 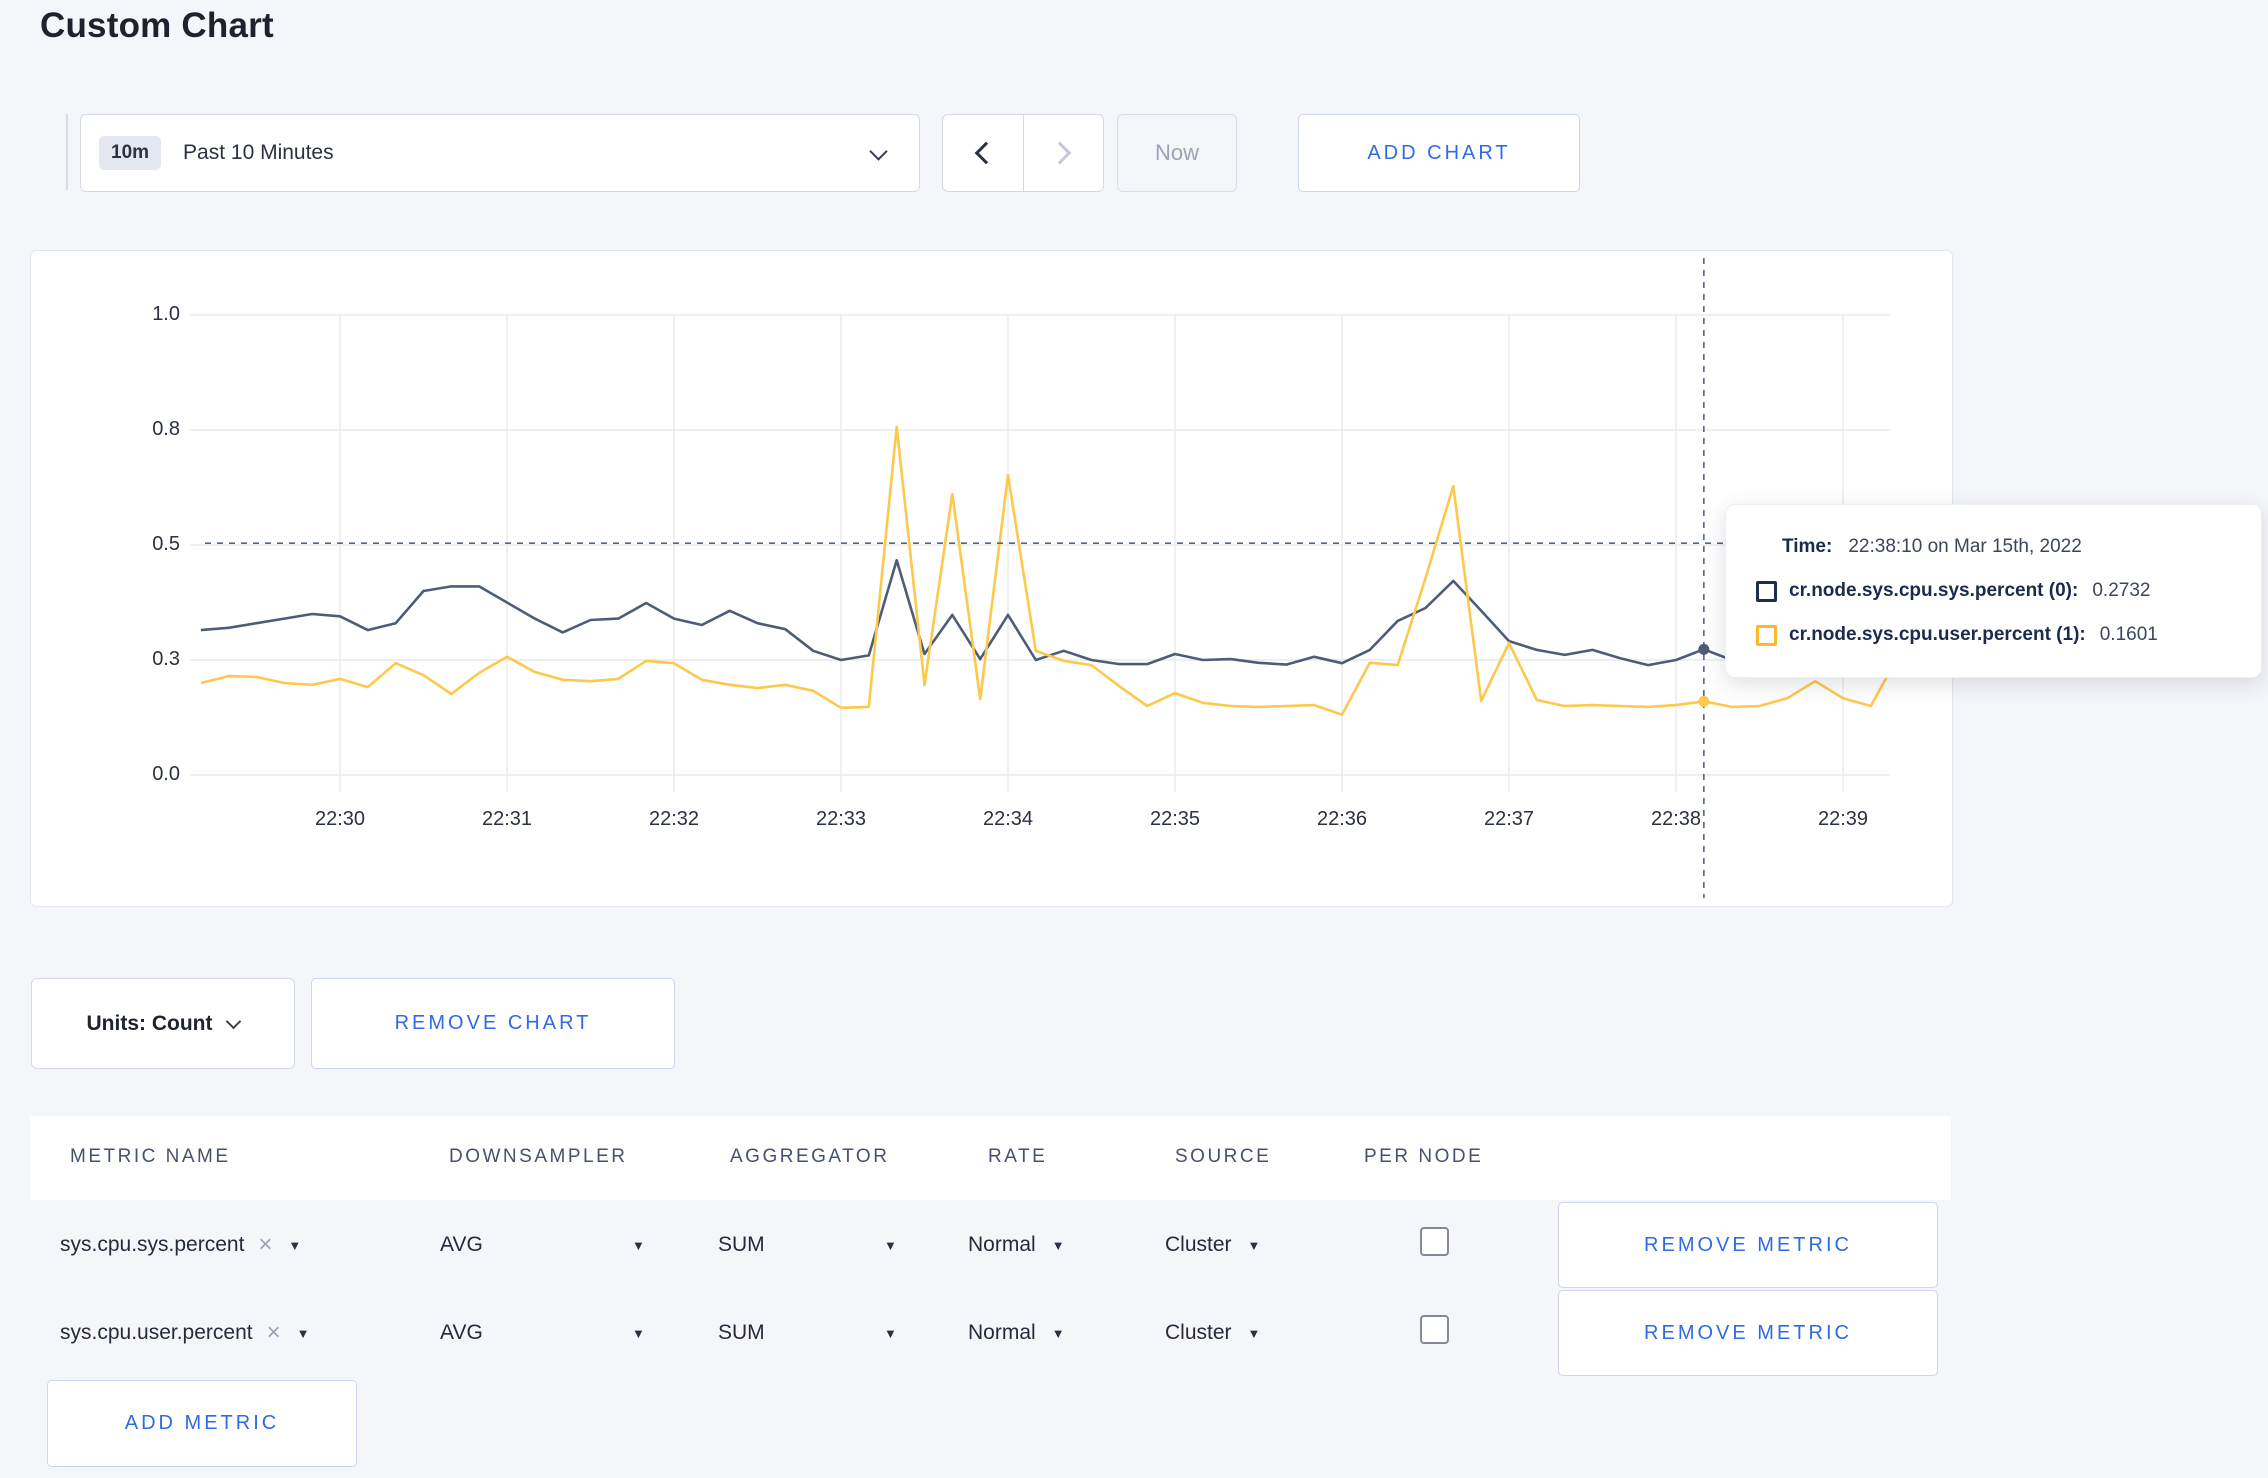 What do you see at coordinates (166, 314) in the screenshot?
I see `y-tick-label: 1.0` at bounding box center [166, 314].